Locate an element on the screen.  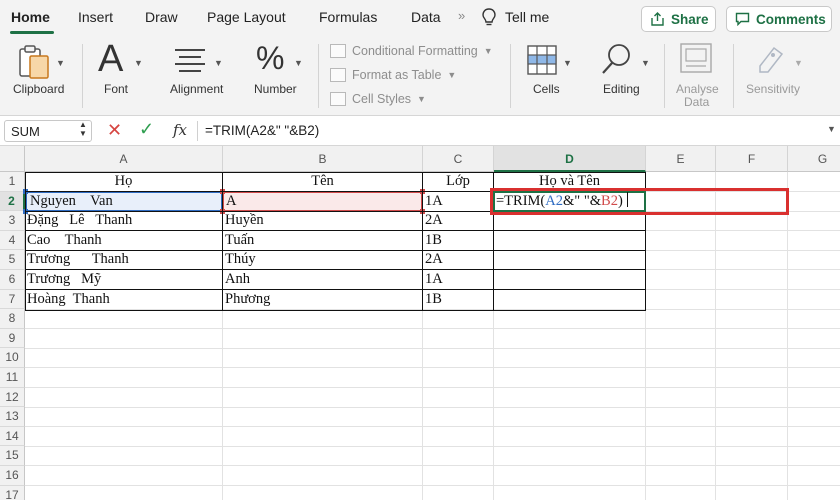
conditional-formatting-icon is located at coordinates (338, 51).